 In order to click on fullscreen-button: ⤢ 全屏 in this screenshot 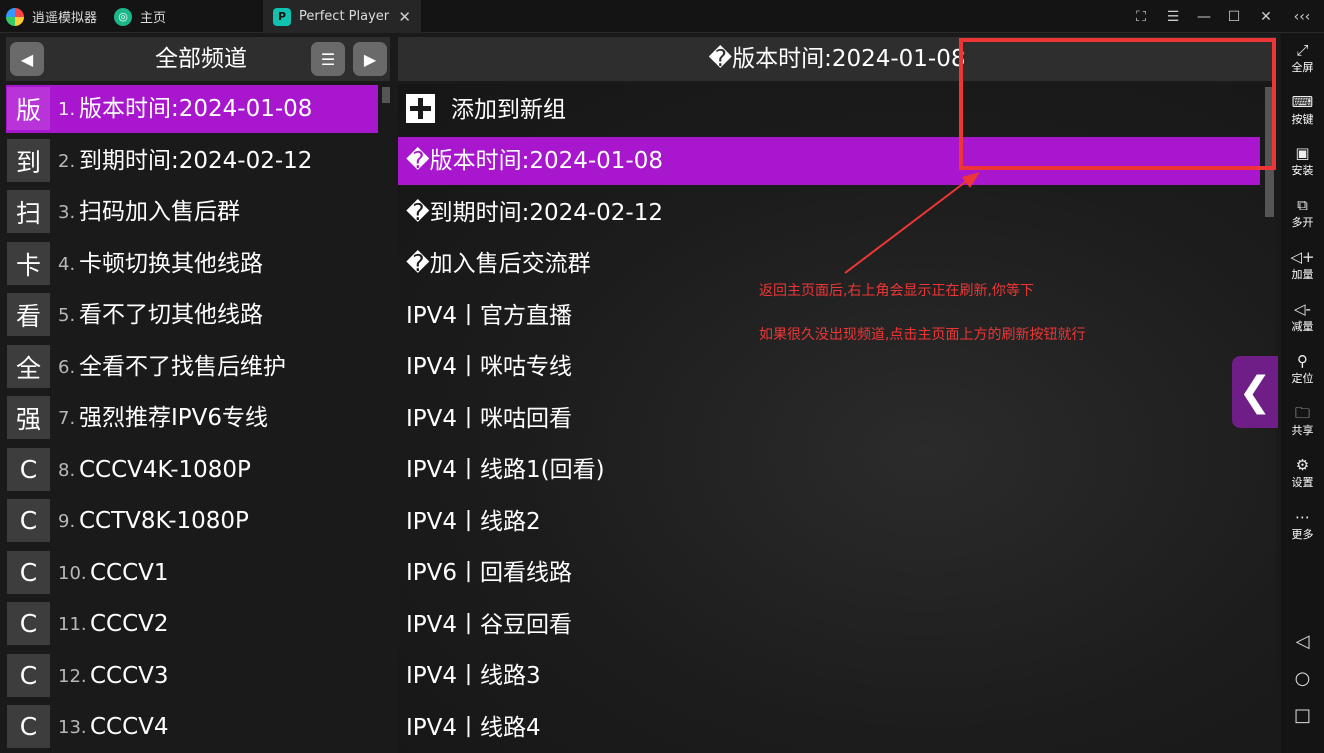, I will do `click(1302, 60)`.